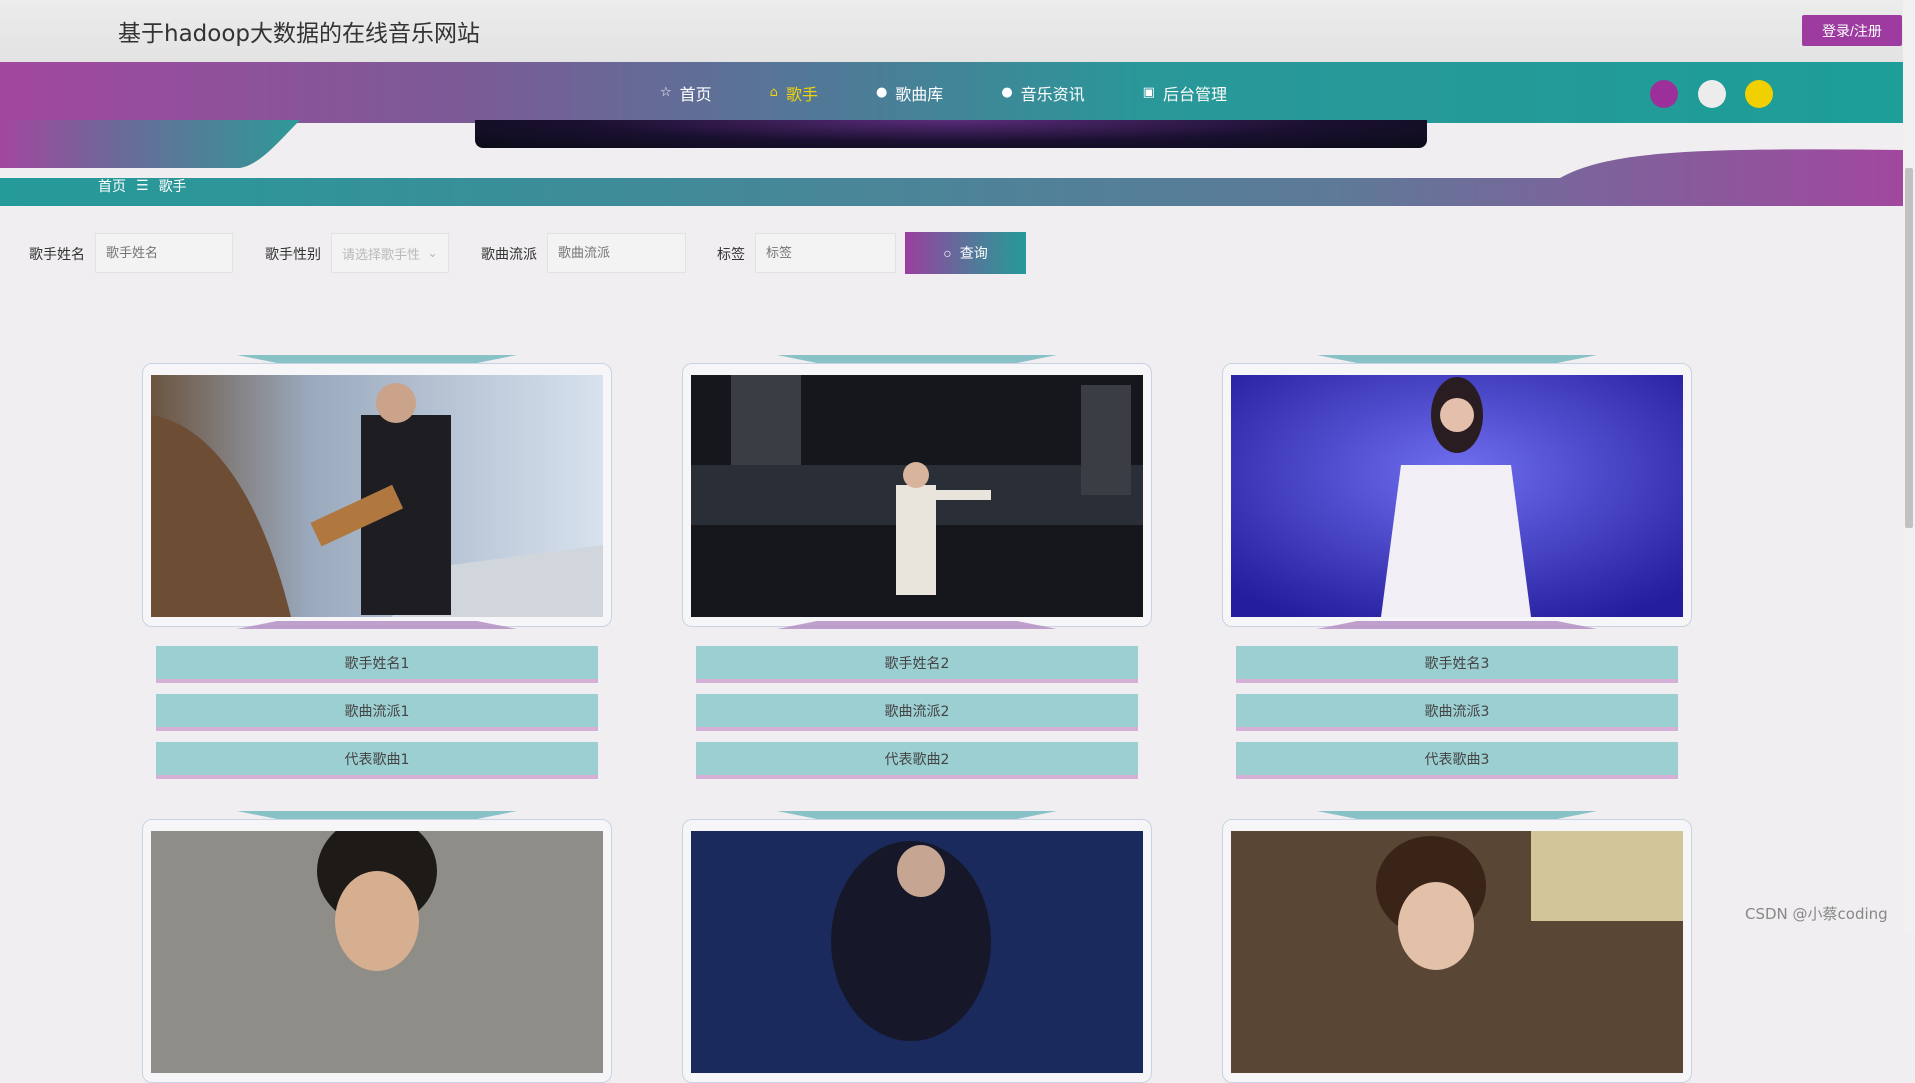  Describe the element at coordinates (881, 92) in the screenshot. I see `info-icon: ●` at that location.